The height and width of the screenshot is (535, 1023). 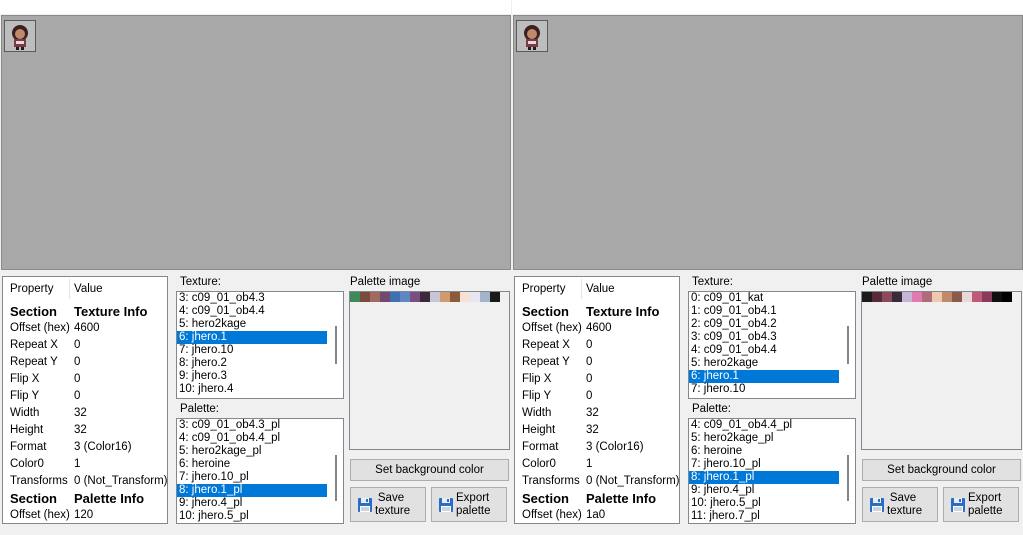 I want to click on property-value: 0, so click(x=589, y=379).